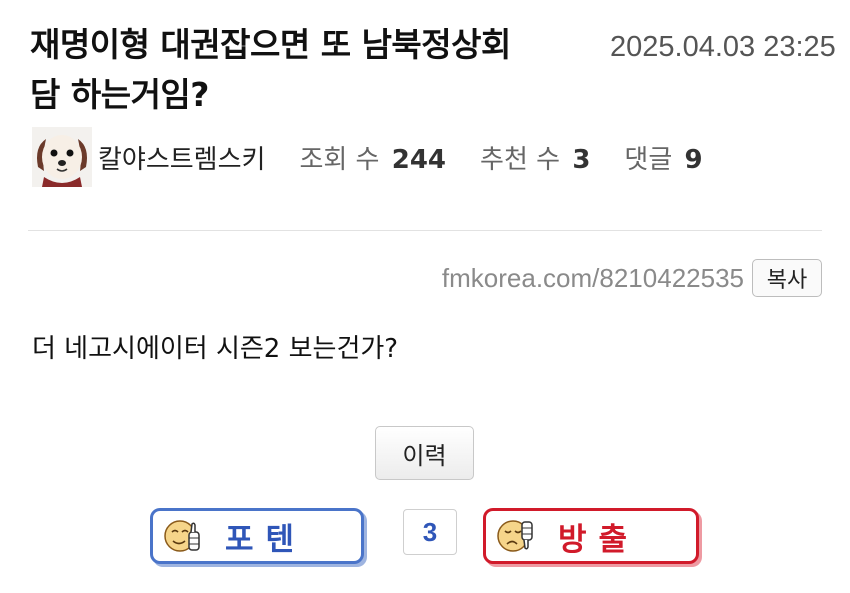 This screenshot has width=850, height=593. What do you see at coordinates (270, 44) in the screenshot?
I see `post-title-line1: 재명이형 대권잡으면 또 남북정상회` at bounding box center [270, 44].